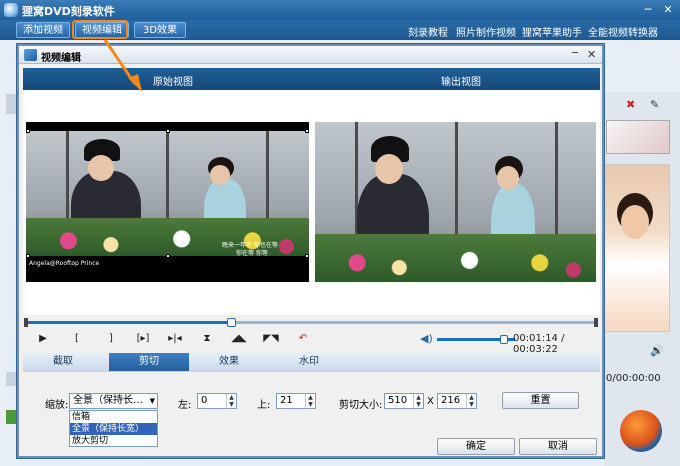 This screenshot has width=680, height=466. What do you see at coordinates (418, 401) in the screenshot?
I see `crop-width-stepper: ▲ ▼` at bounding box center [418, 401].